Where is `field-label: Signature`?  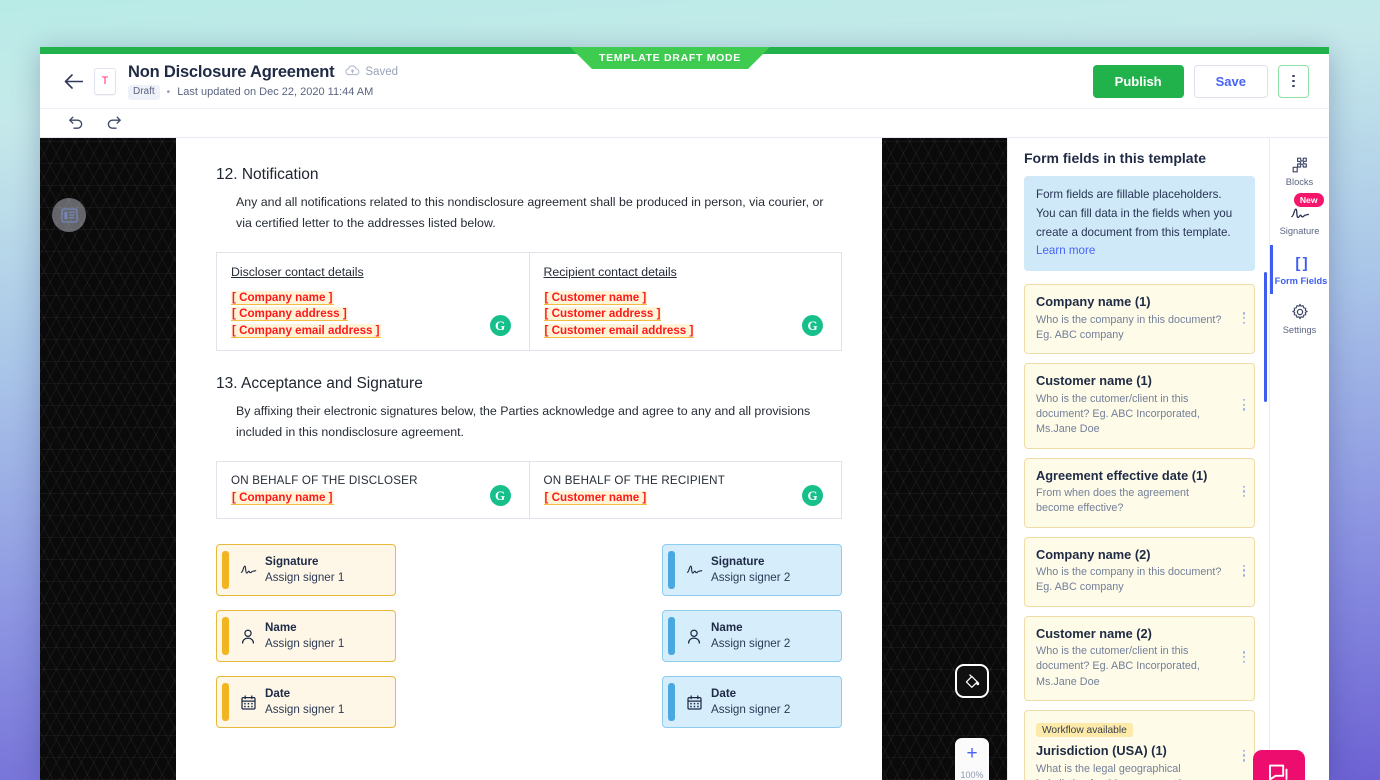 field-label: Signature is located at coordinates (292, 562).